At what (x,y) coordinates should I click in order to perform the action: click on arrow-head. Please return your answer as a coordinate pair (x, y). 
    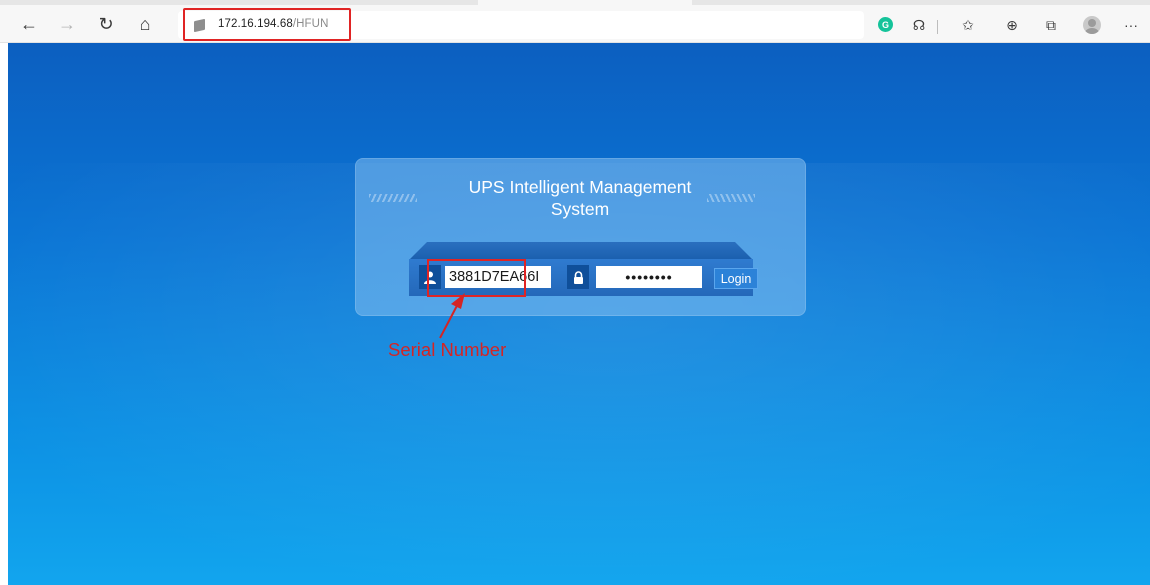
    Looking at the image, I should click on (458, 301).